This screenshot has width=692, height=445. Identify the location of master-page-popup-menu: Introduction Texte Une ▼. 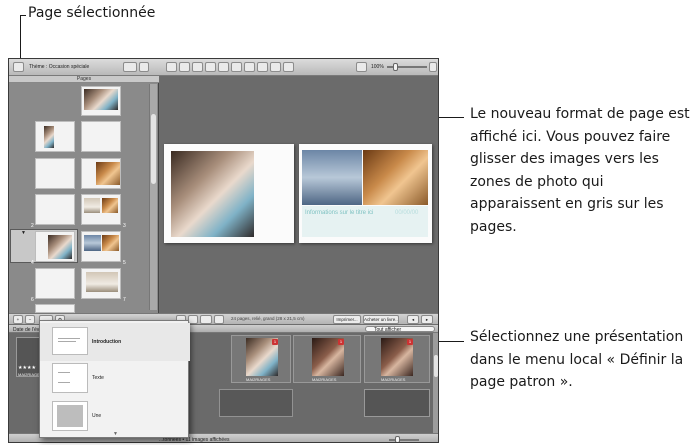
(114, 379).